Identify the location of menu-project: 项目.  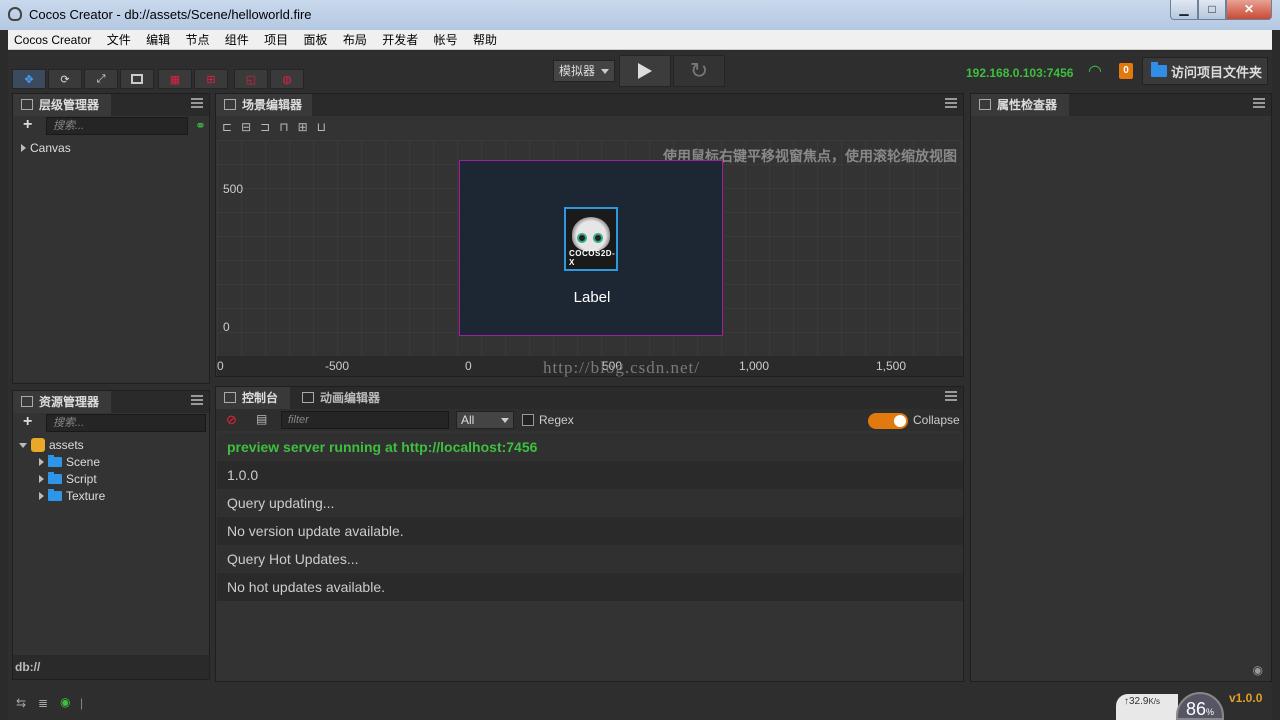
(276, 40).